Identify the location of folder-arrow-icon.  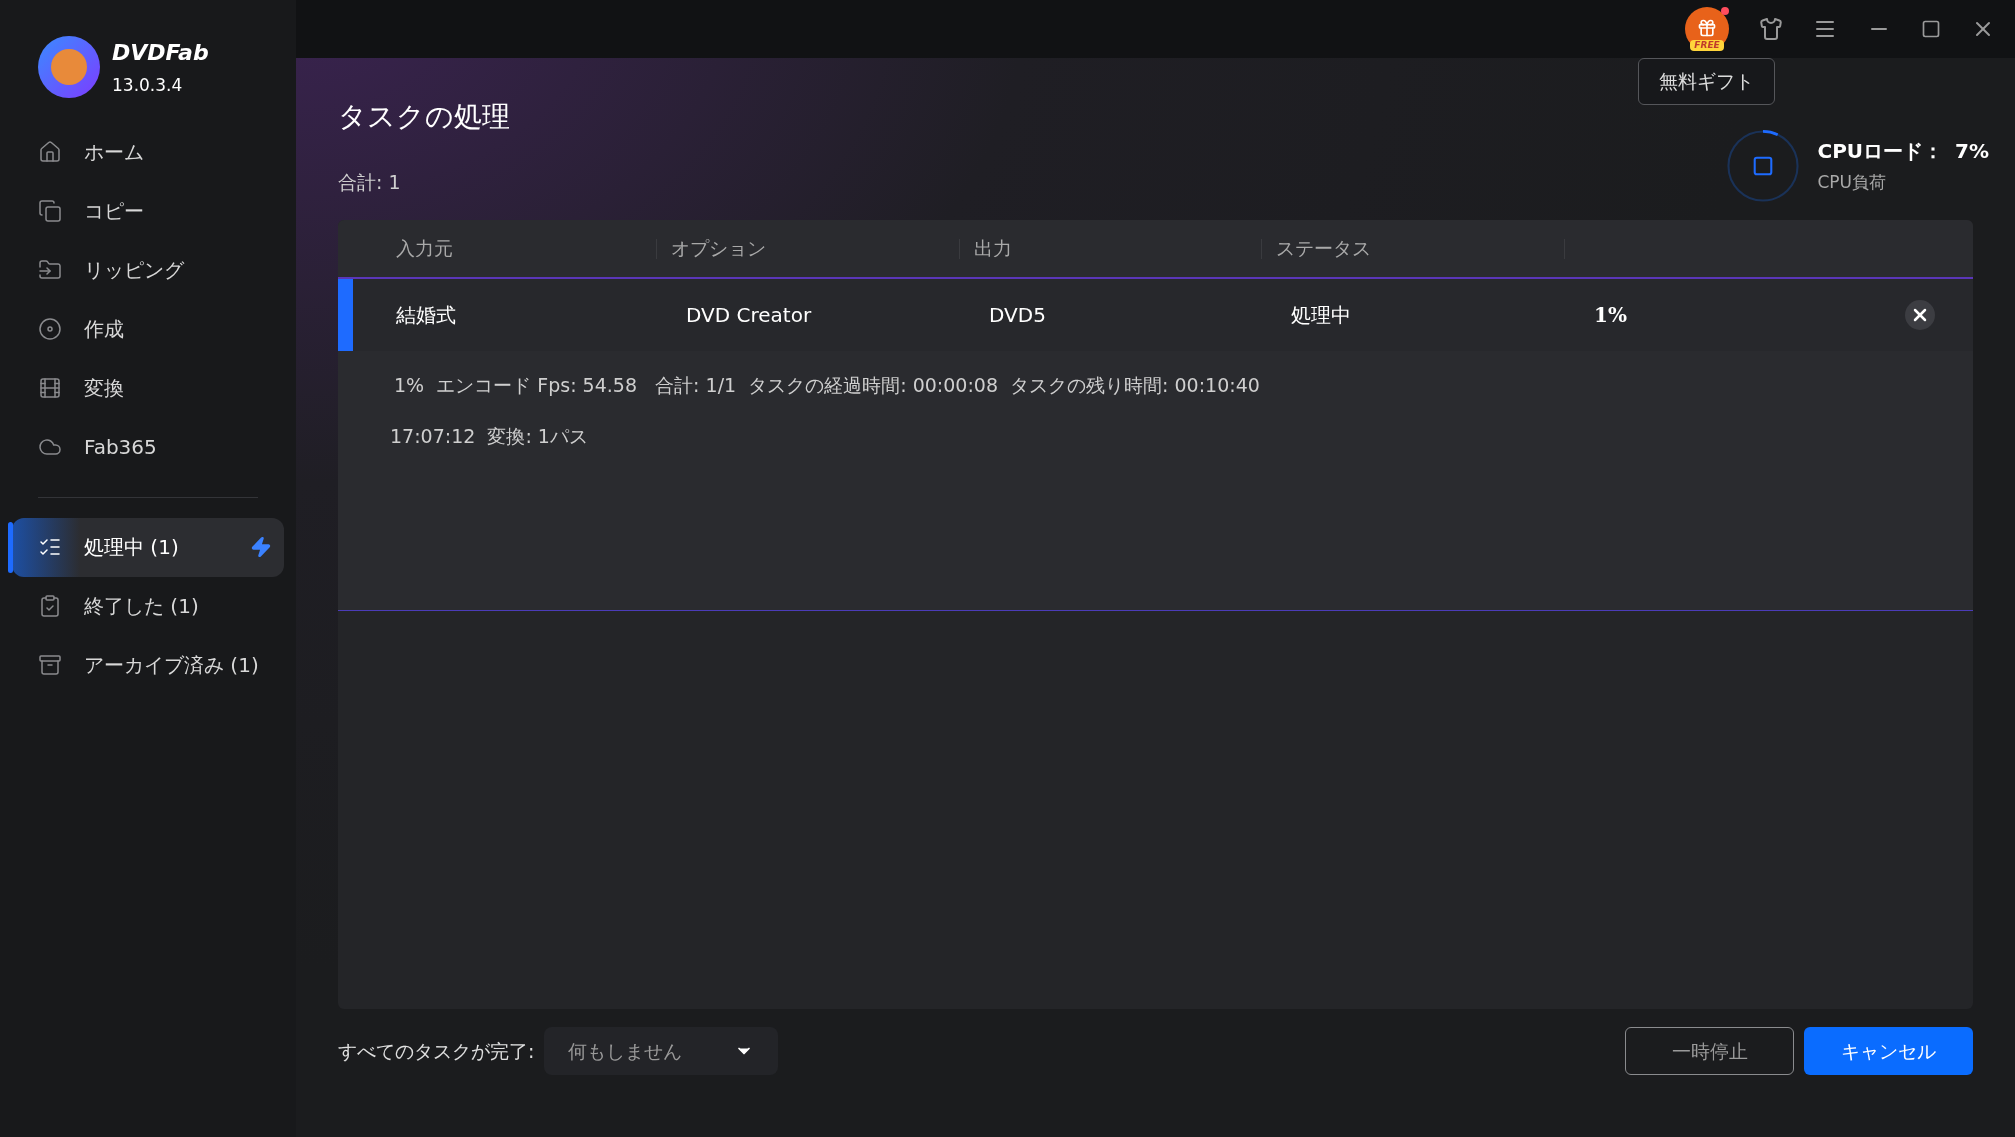
(50, 270).